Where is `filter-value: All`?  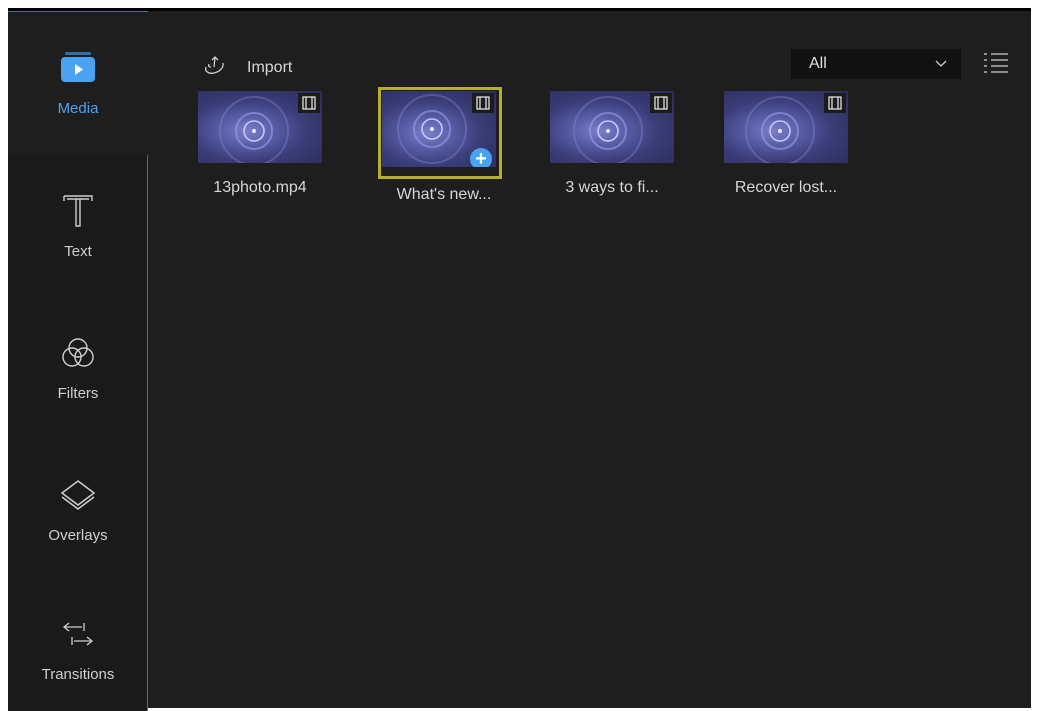
filter-value: All is located at coordinates (818, 63).